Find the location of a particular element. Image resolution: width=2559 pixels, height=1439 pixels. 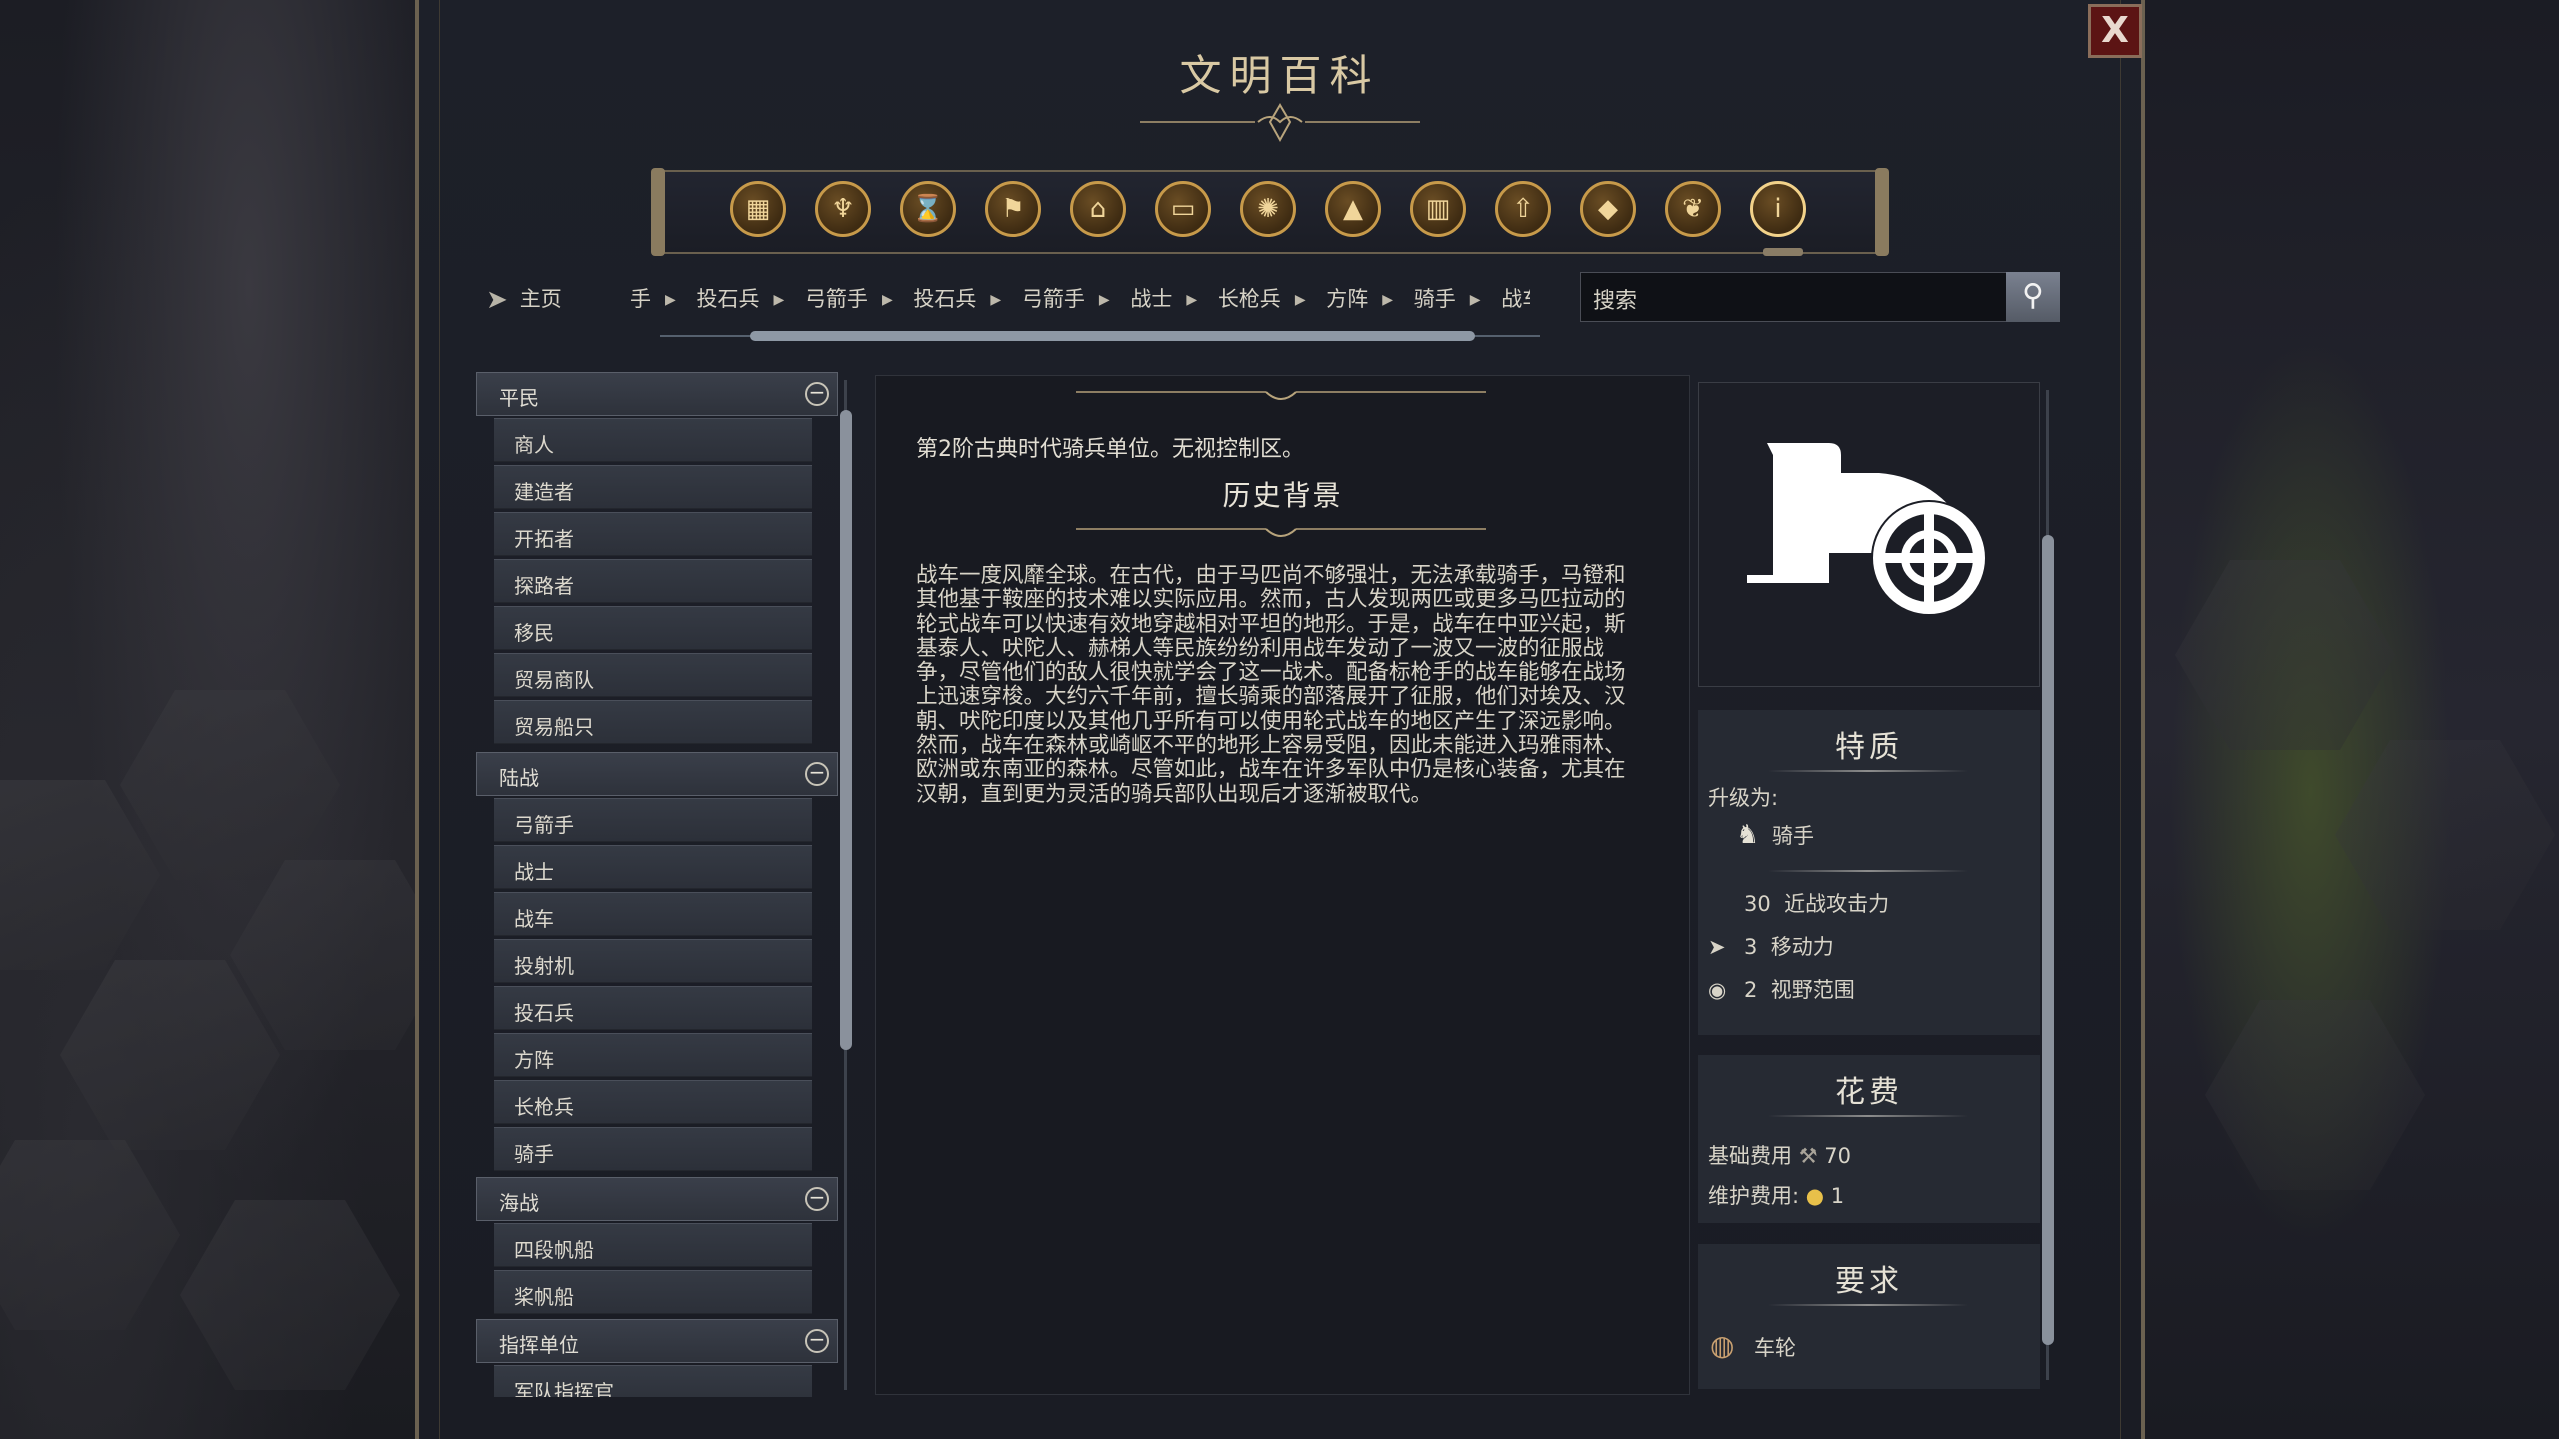

breadcrumb-scrollbar is located at coordinates (1100, 336).